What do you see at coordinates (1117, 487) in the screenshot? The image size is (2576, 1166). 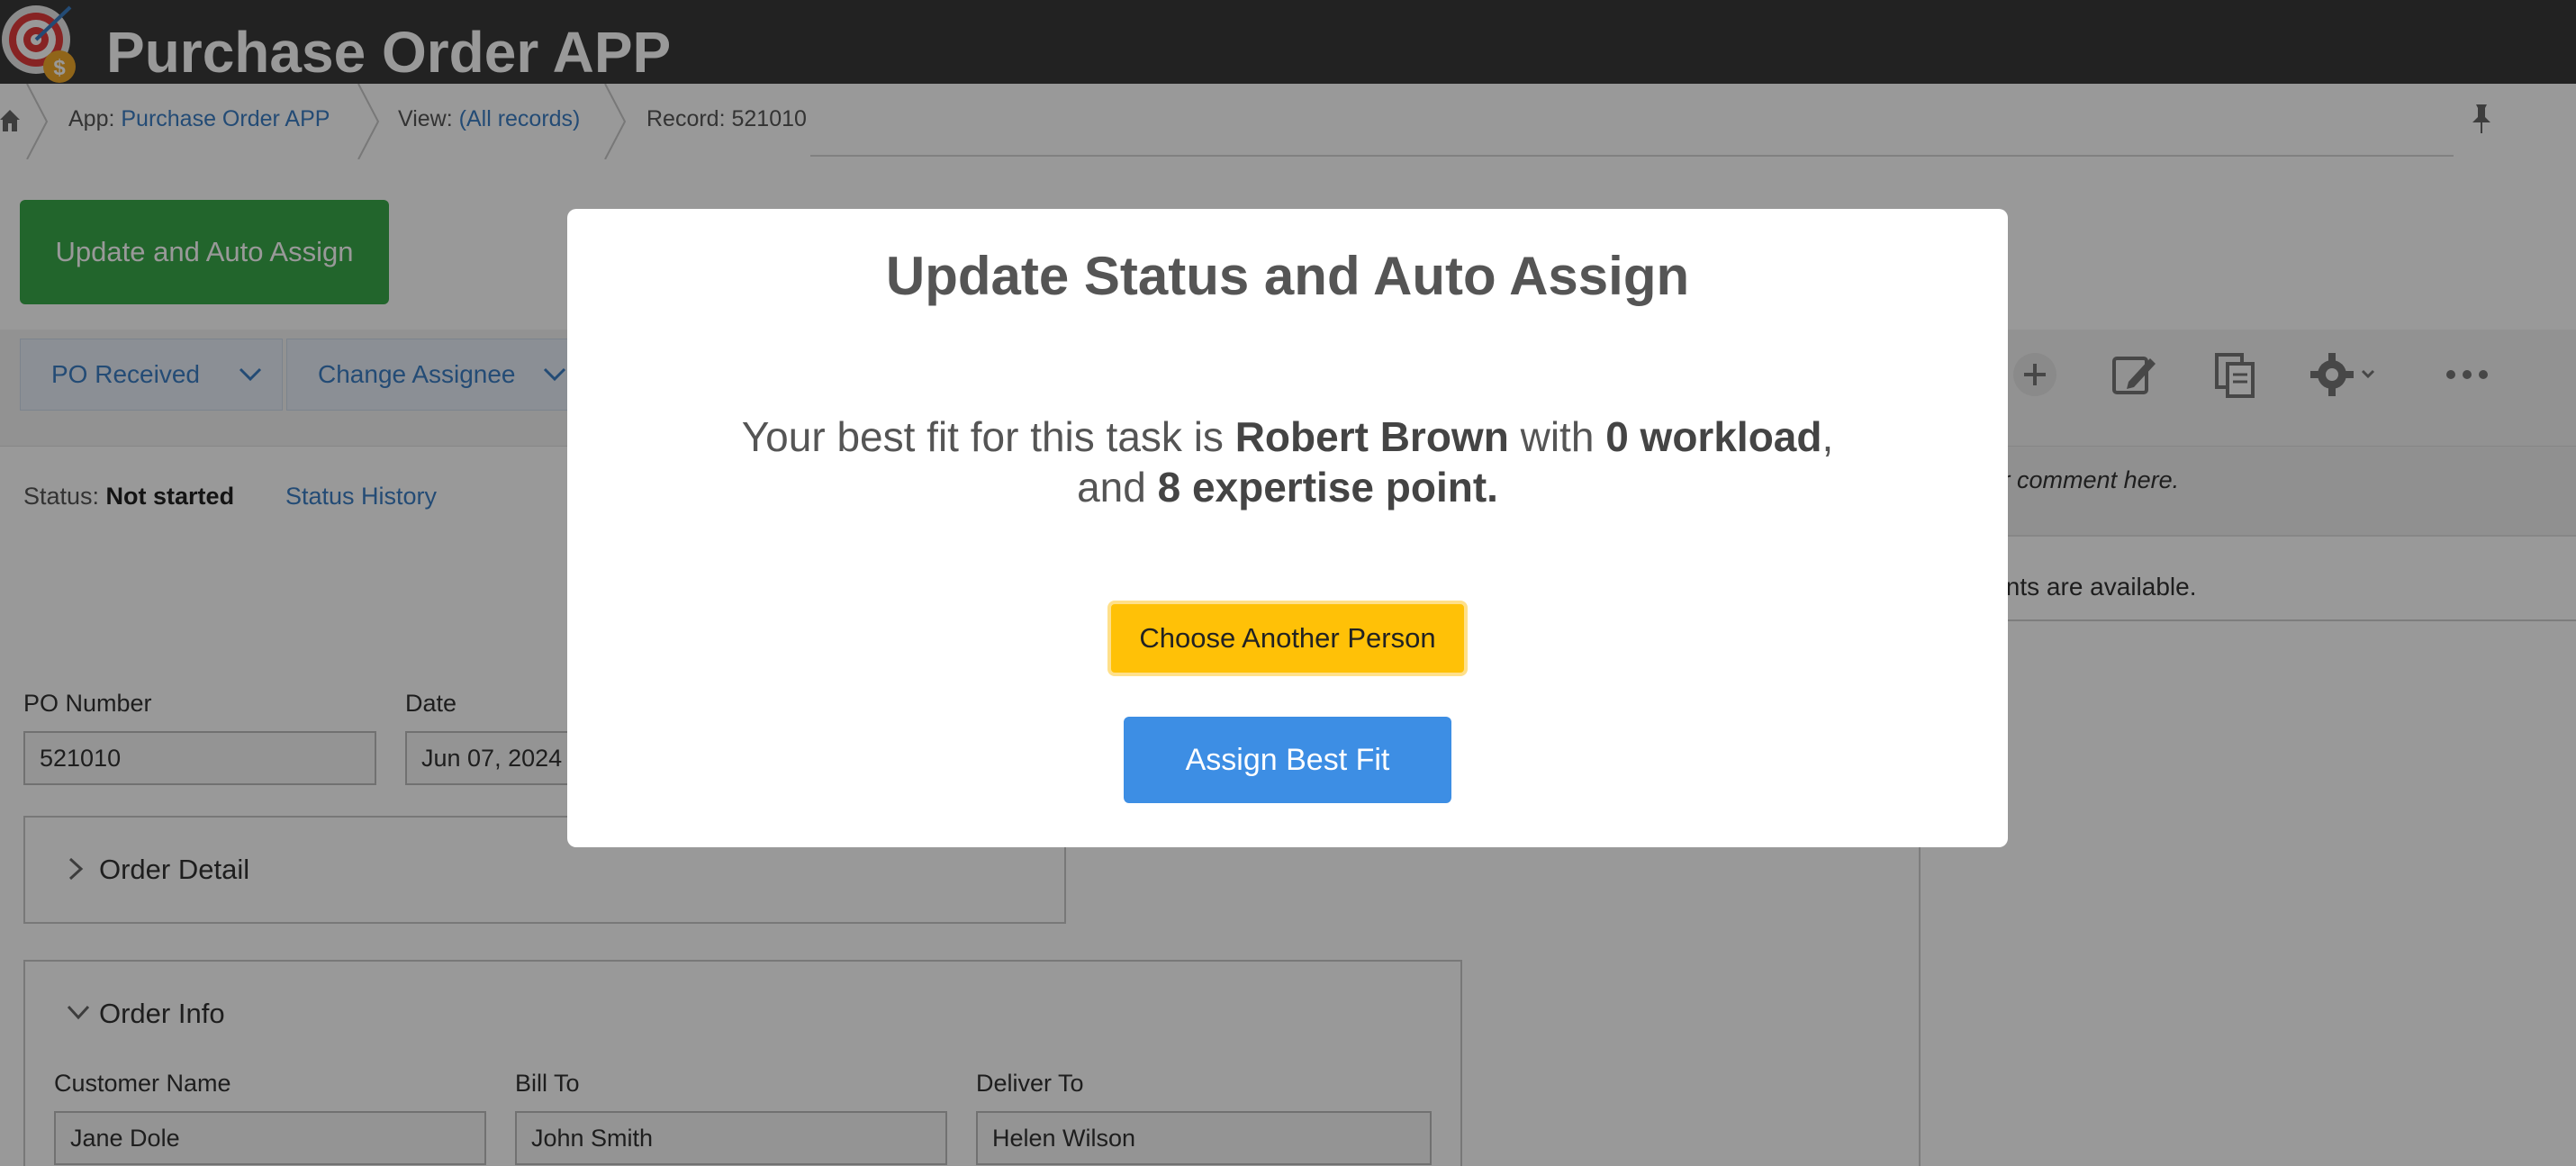 I see `msg-and: and` at bounding box center [1117, 487].